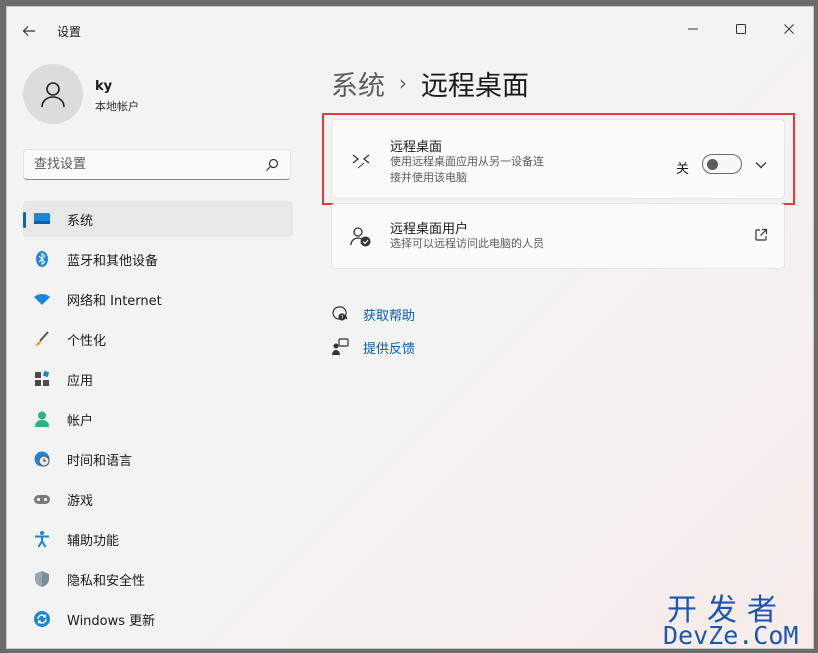  I want to click on sidebar-item-system: 系统, so click(158, 219).